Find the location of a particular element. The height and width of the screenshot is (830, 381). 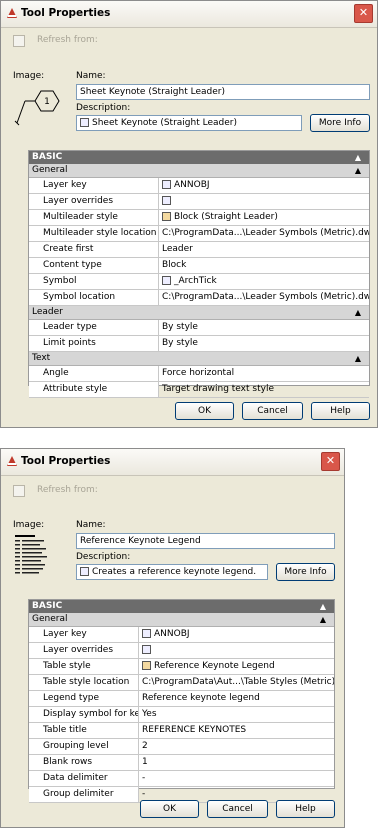

name-field: Sheet Keynote (Straight Leader) is located at coordinates (223, 92).